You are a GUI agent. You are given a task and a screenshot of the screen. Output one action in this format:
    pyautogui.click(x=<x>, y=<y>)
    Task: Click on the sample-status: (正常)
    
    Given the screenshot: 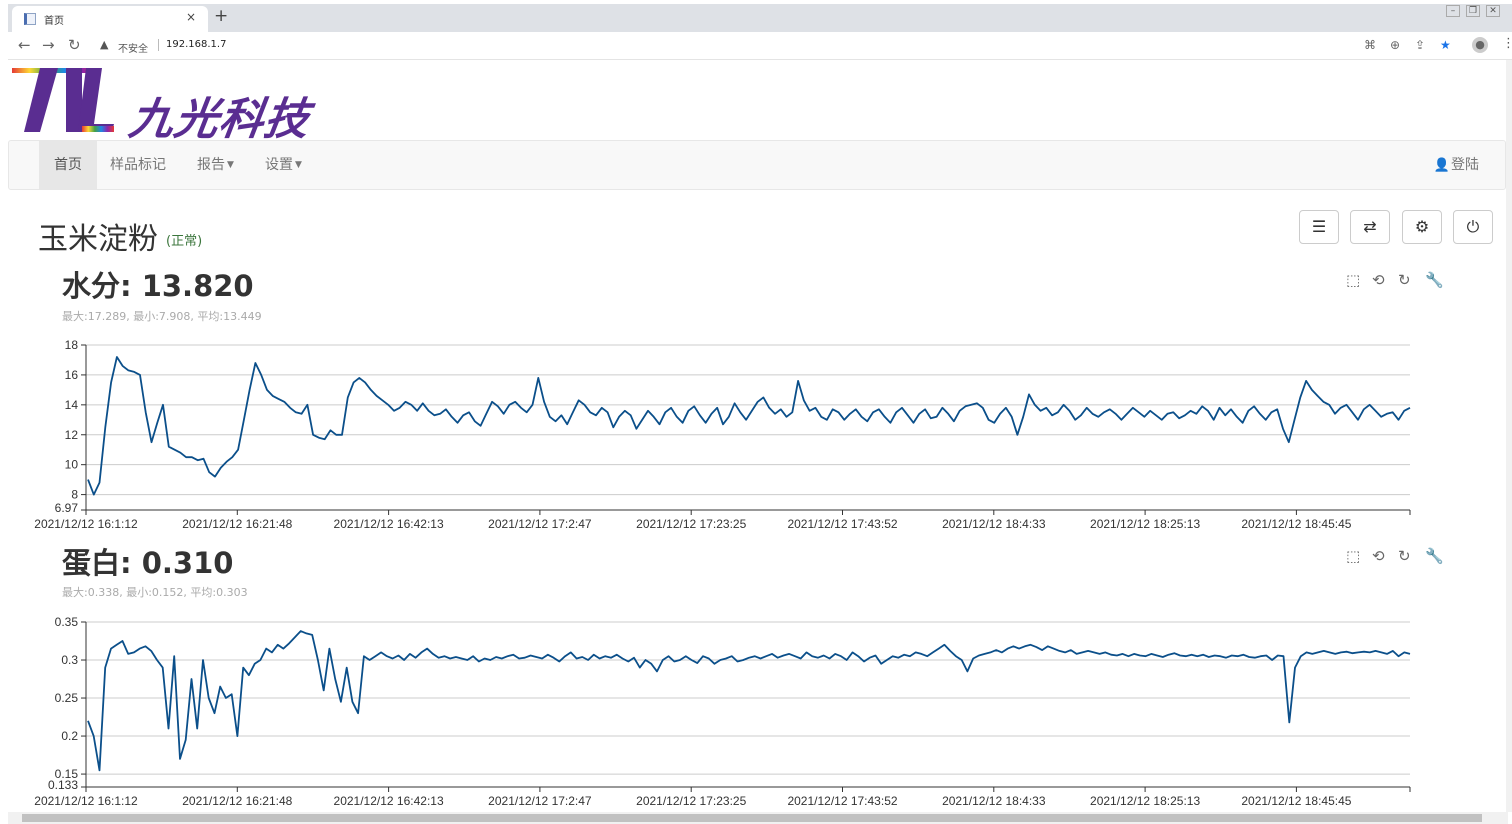 What is the action you would take?
    pyautogui.click(x=184, y=241)
    